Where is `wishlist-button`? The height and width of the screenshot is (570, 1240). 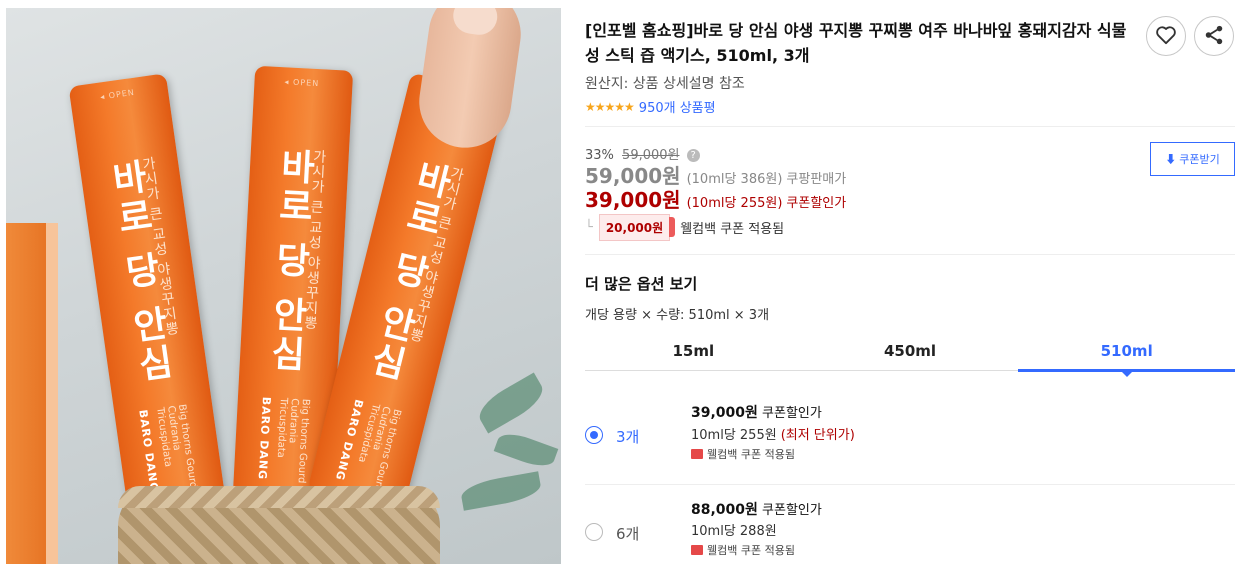 wishlist-button is located at coordinates (1166, 36).